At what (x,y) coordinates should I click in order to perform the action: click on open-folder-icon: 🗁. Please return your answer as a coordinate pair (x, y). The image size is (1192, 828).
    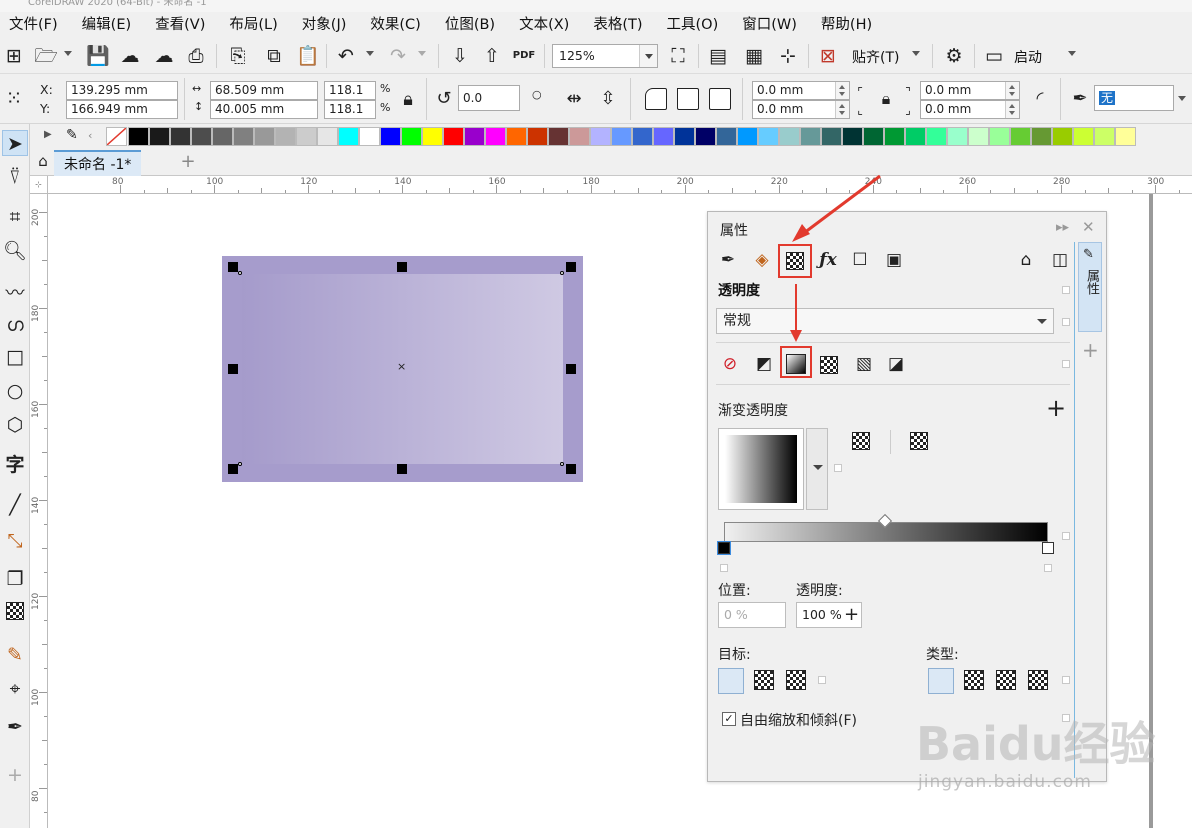
    Looking at the image, I should click on (46, 56).